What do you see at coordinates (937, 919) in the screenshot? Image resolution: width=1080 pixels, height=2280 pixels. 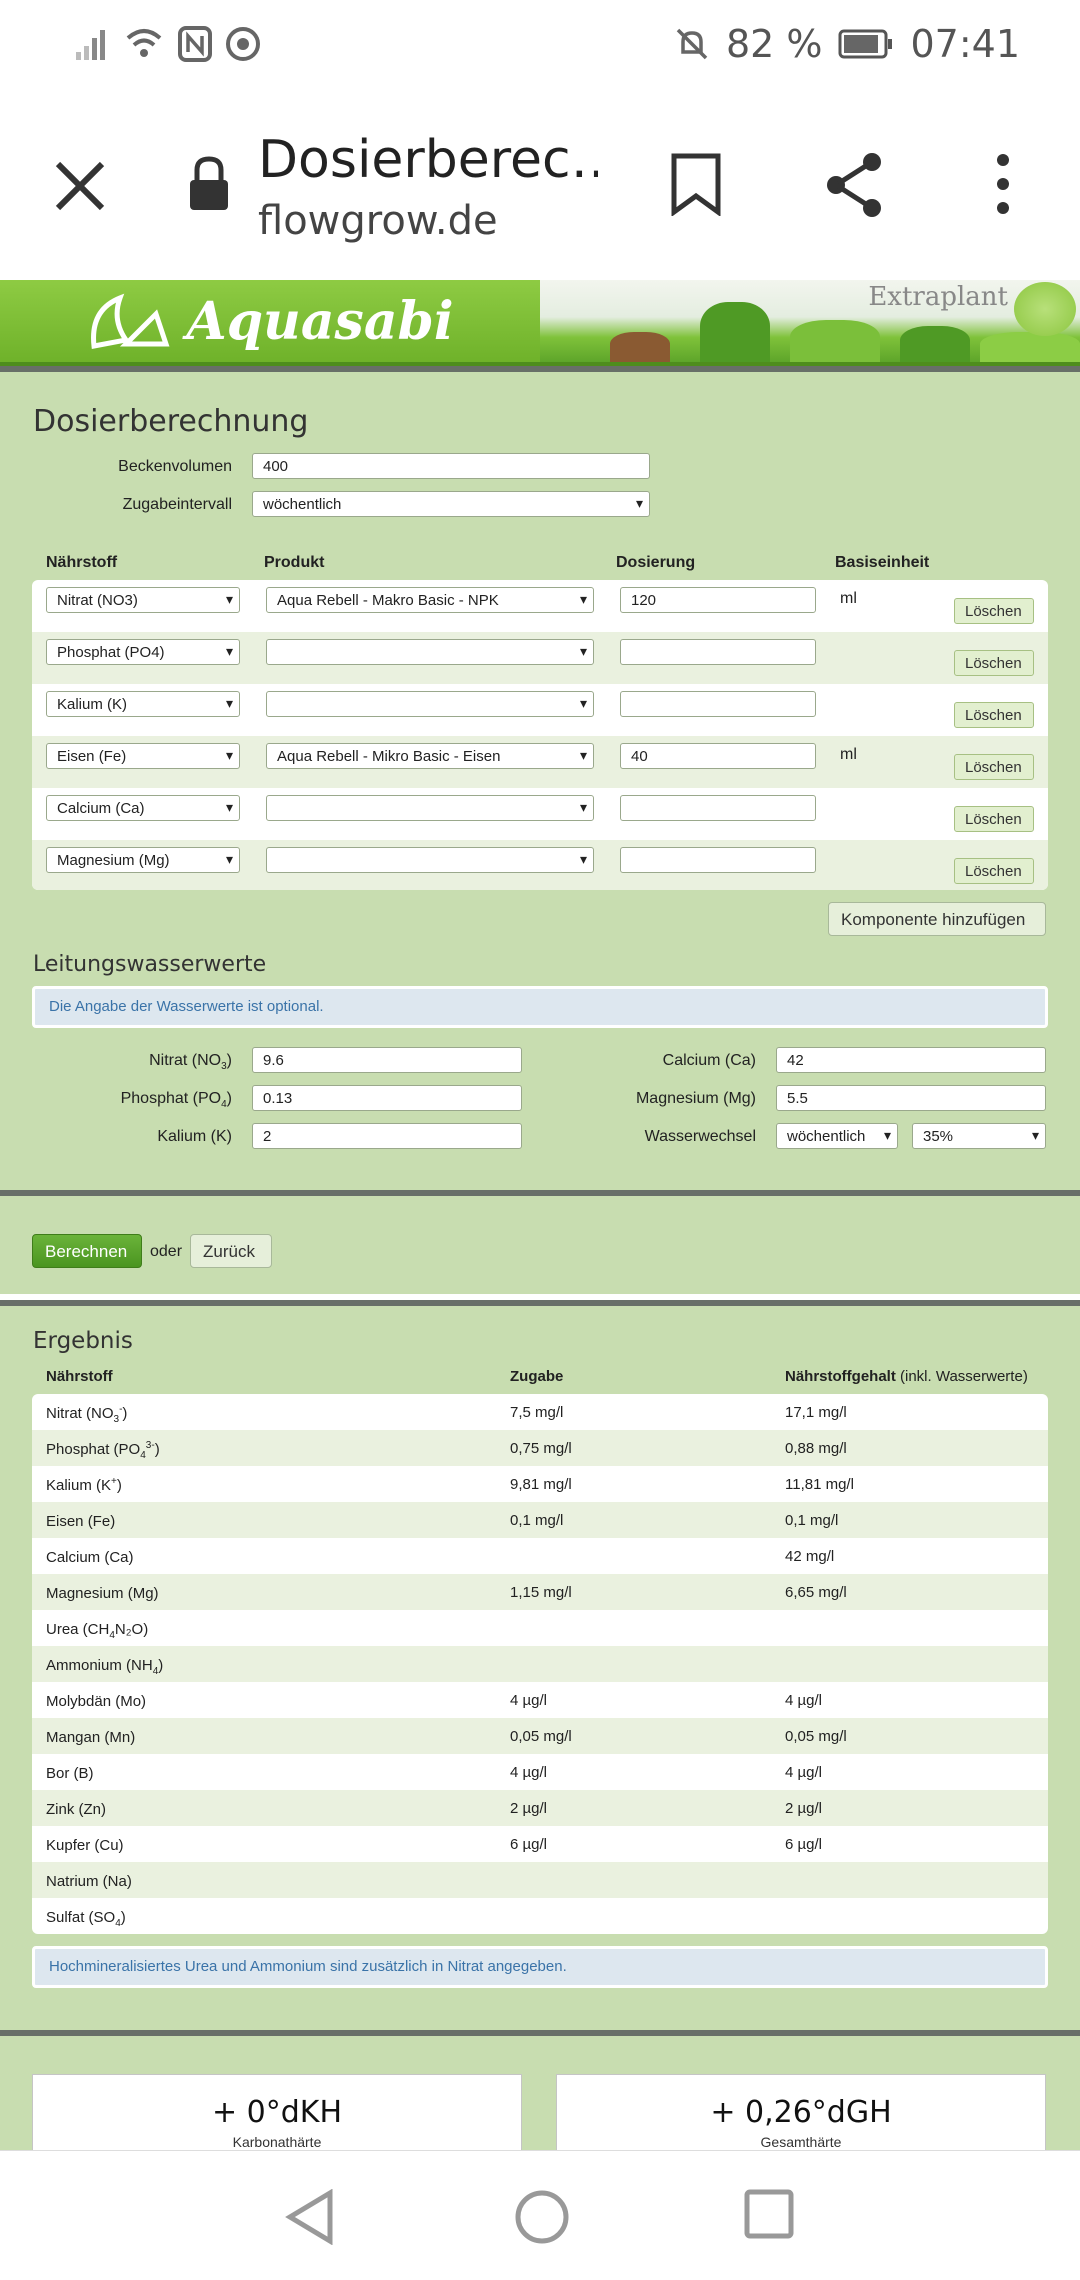 I see `add-component-button: Komponente hinzufügen` at bounding box center [937, 919].